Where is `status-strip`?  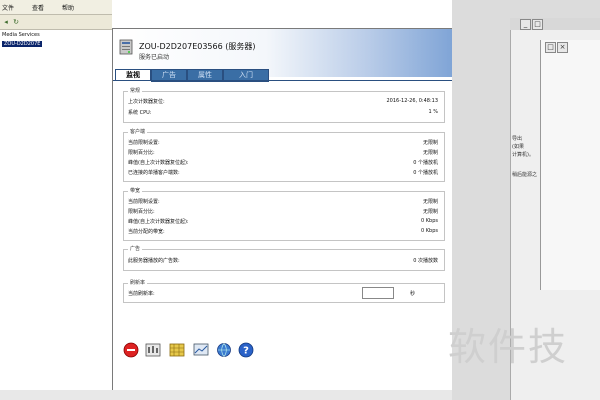
status-strip is located at coordinates (226, 395).